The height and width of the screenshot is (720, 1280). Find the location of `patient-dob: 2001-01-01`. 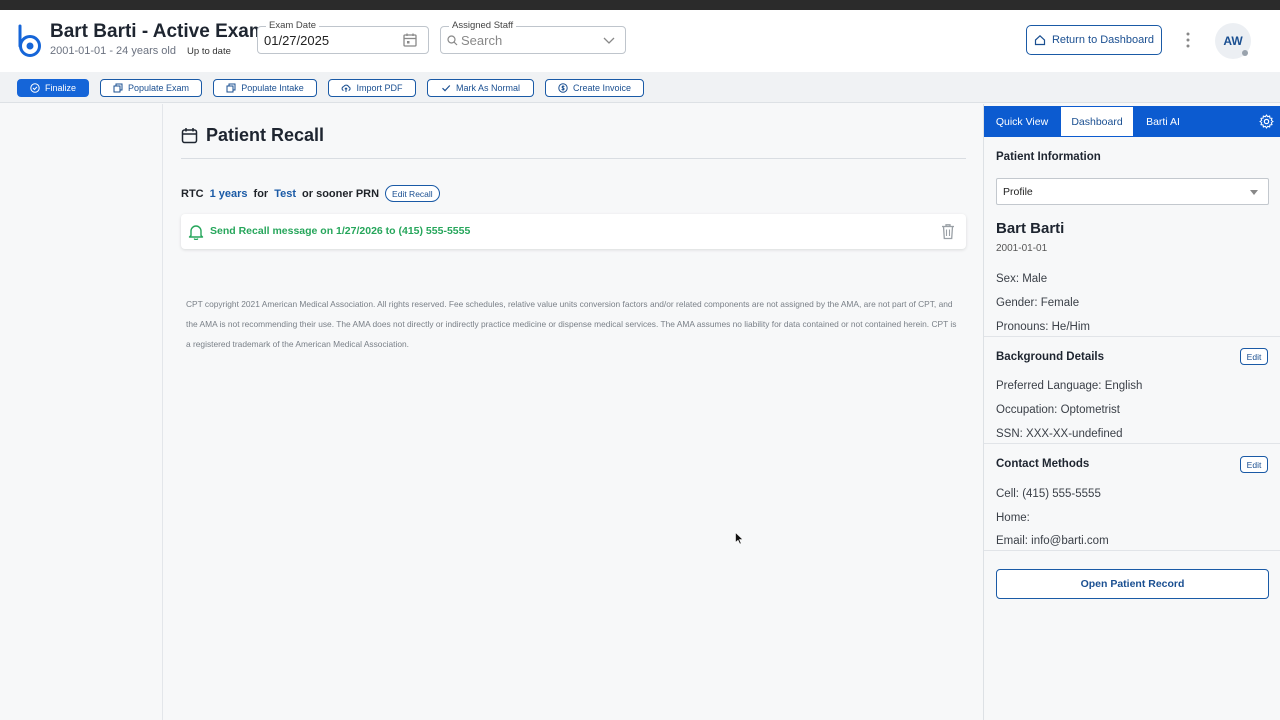

patient-dob: 2001-01-01 is located at coordinates (1022, 248).